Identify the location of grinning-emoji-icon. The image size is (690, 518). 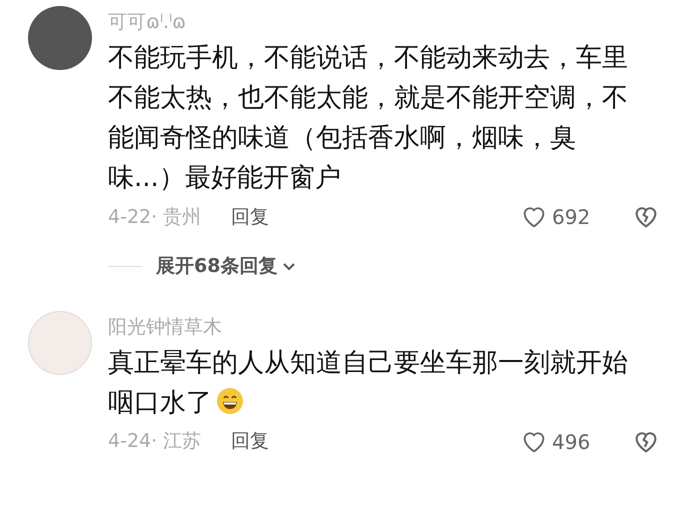
(230, 400).